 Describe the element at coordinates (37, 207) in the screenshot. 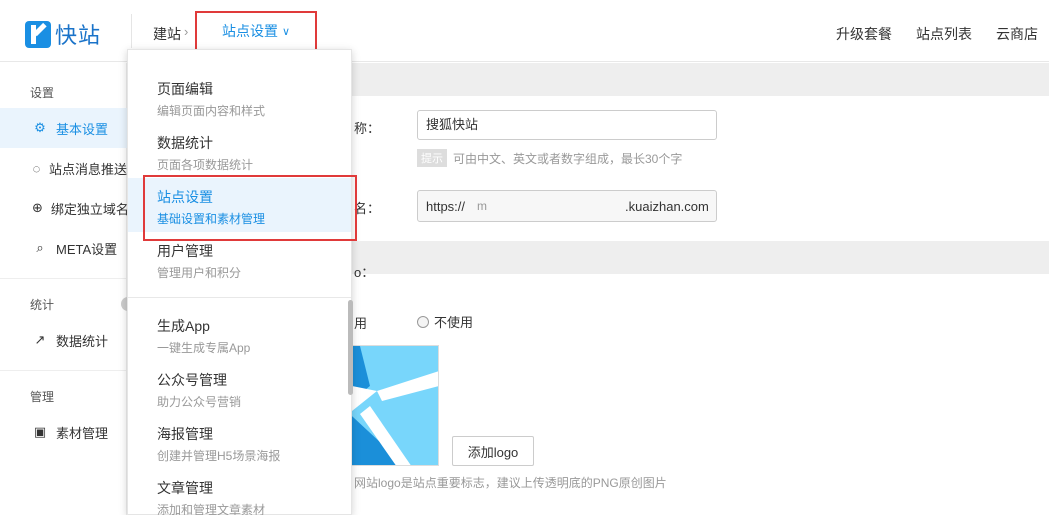

I see `globe-icon: ⊕` at that location.